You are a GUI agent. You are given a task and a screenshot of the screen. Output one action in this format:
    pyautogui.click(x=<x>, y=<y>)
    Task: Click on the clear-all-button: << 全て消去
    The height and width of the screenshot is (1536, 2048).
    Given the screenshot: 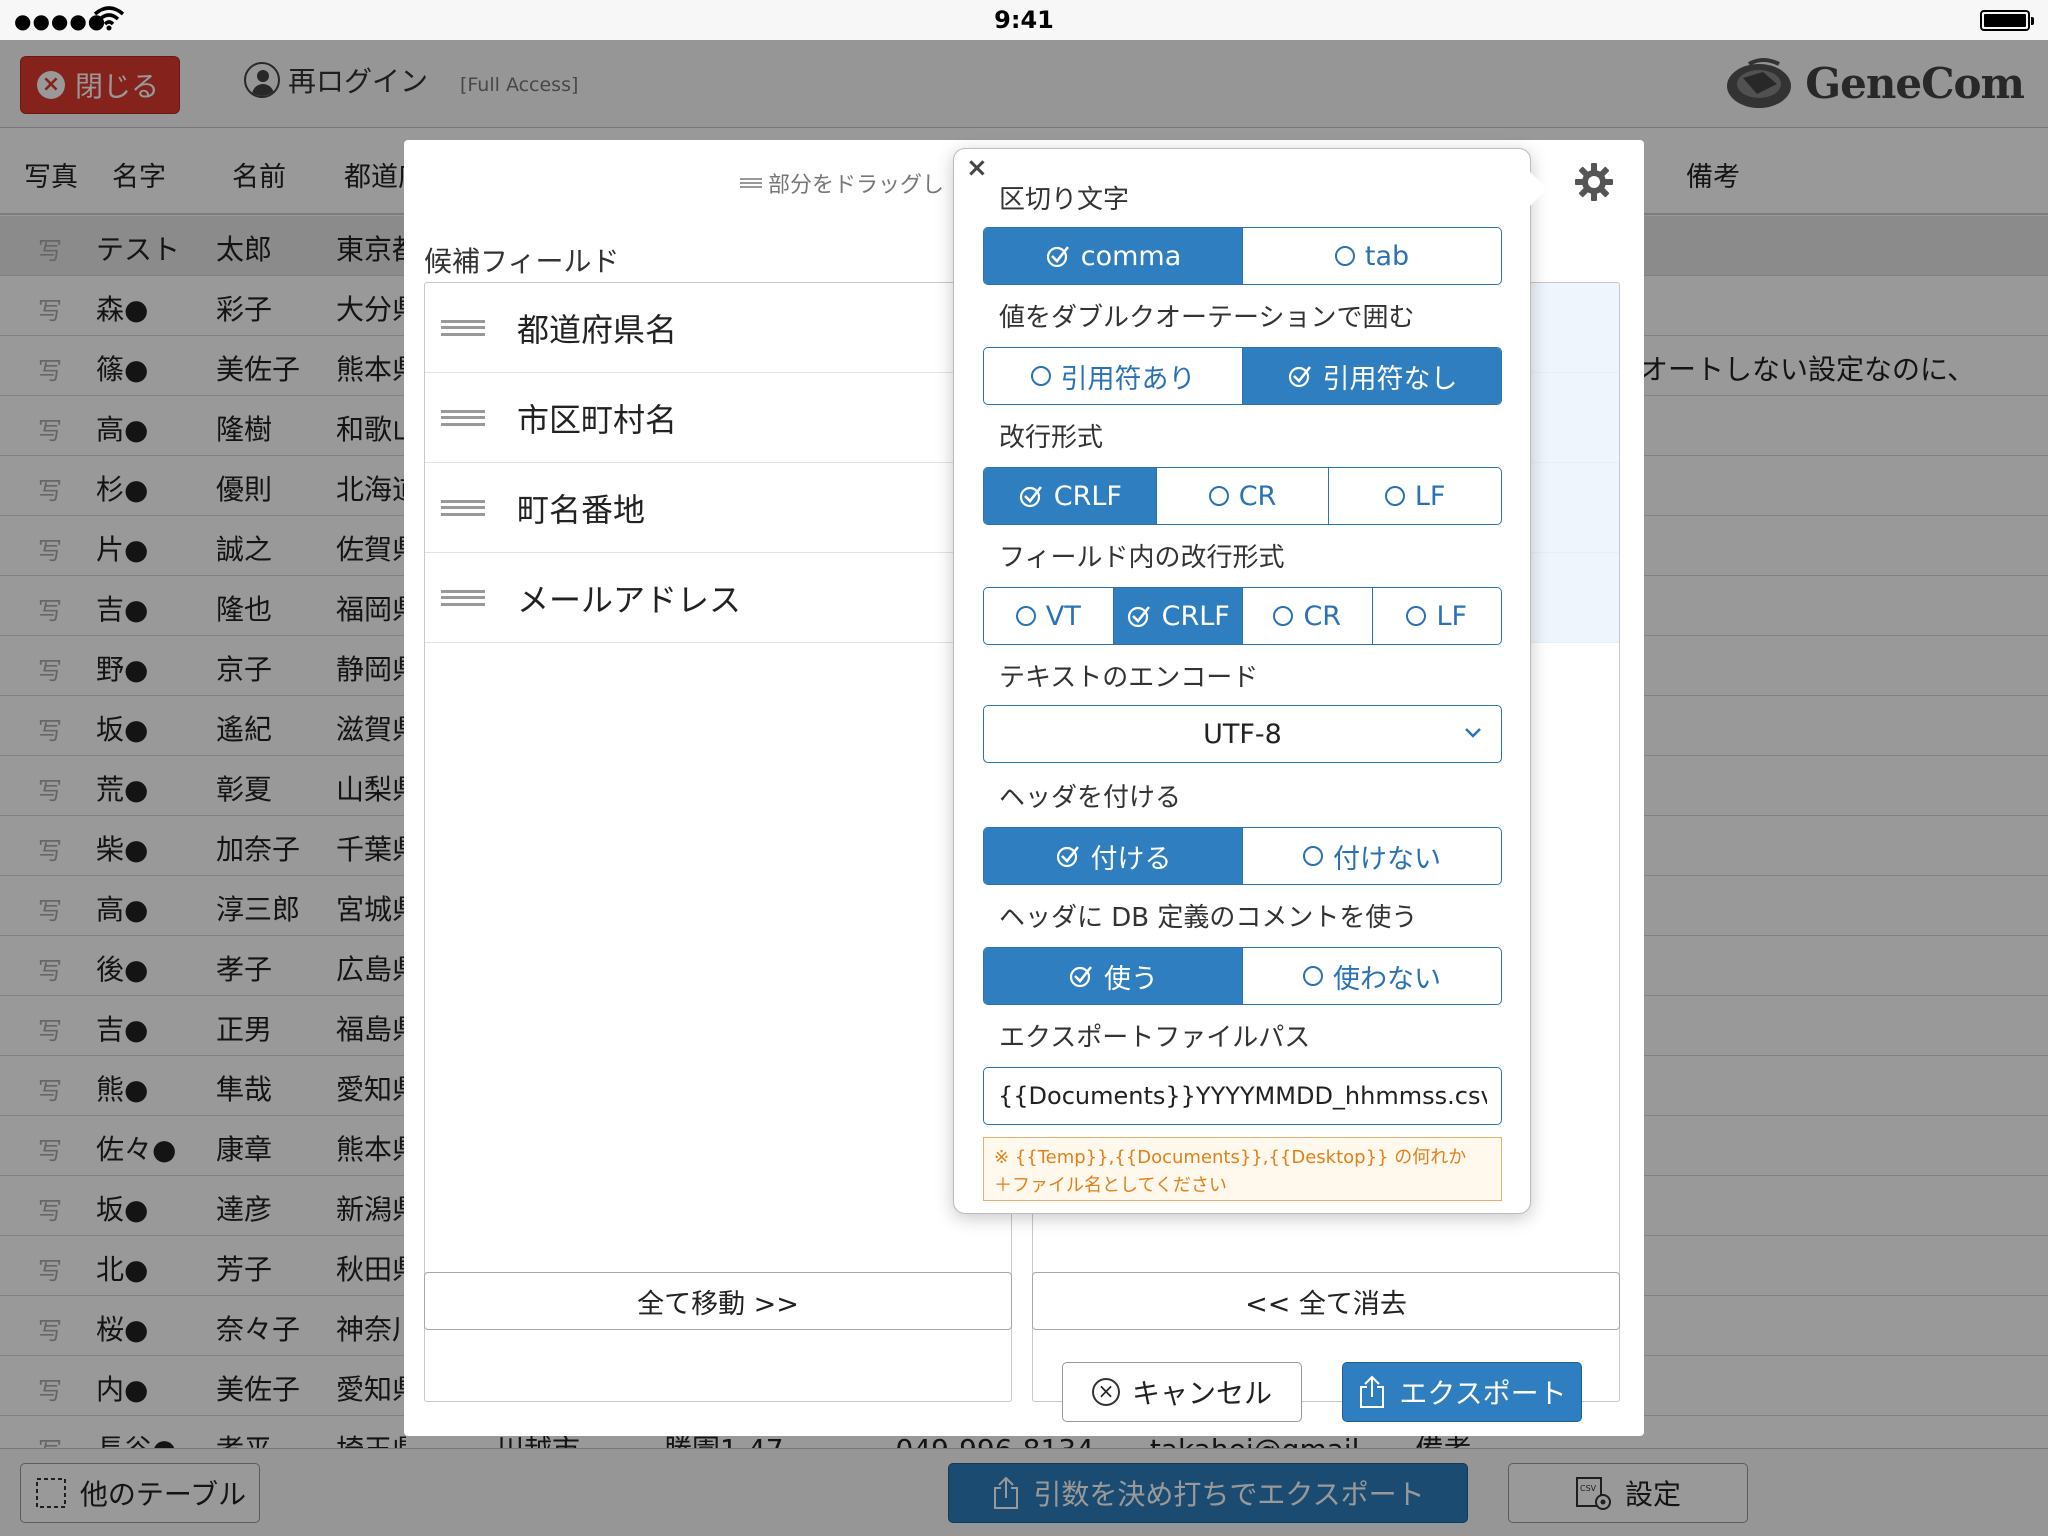 What is the action you would take?
    pyautogui.click(x=1326, y=1301)
    